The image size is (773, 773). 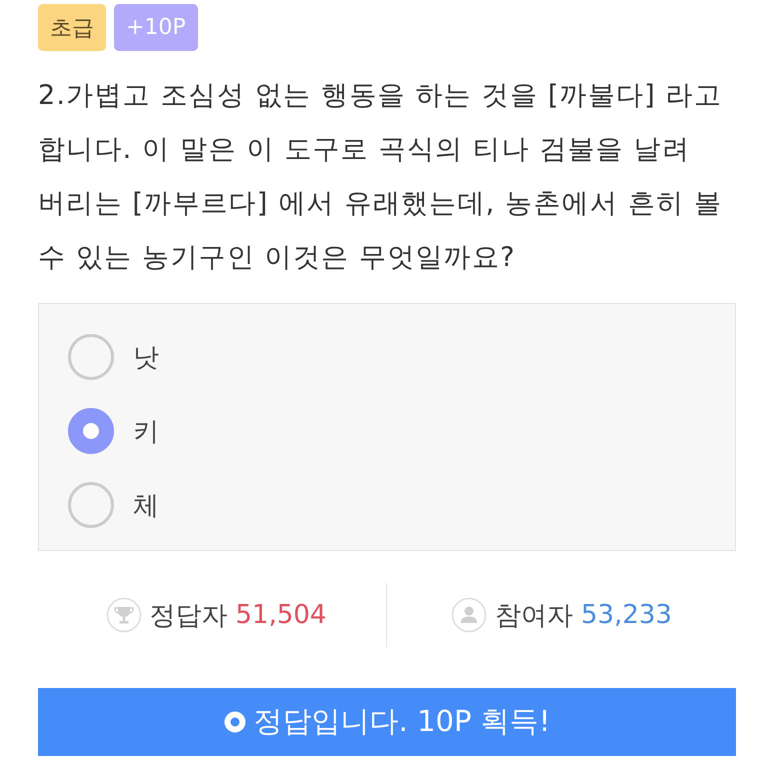 I want to click on trophy-icon, so click(x=124, y=615).